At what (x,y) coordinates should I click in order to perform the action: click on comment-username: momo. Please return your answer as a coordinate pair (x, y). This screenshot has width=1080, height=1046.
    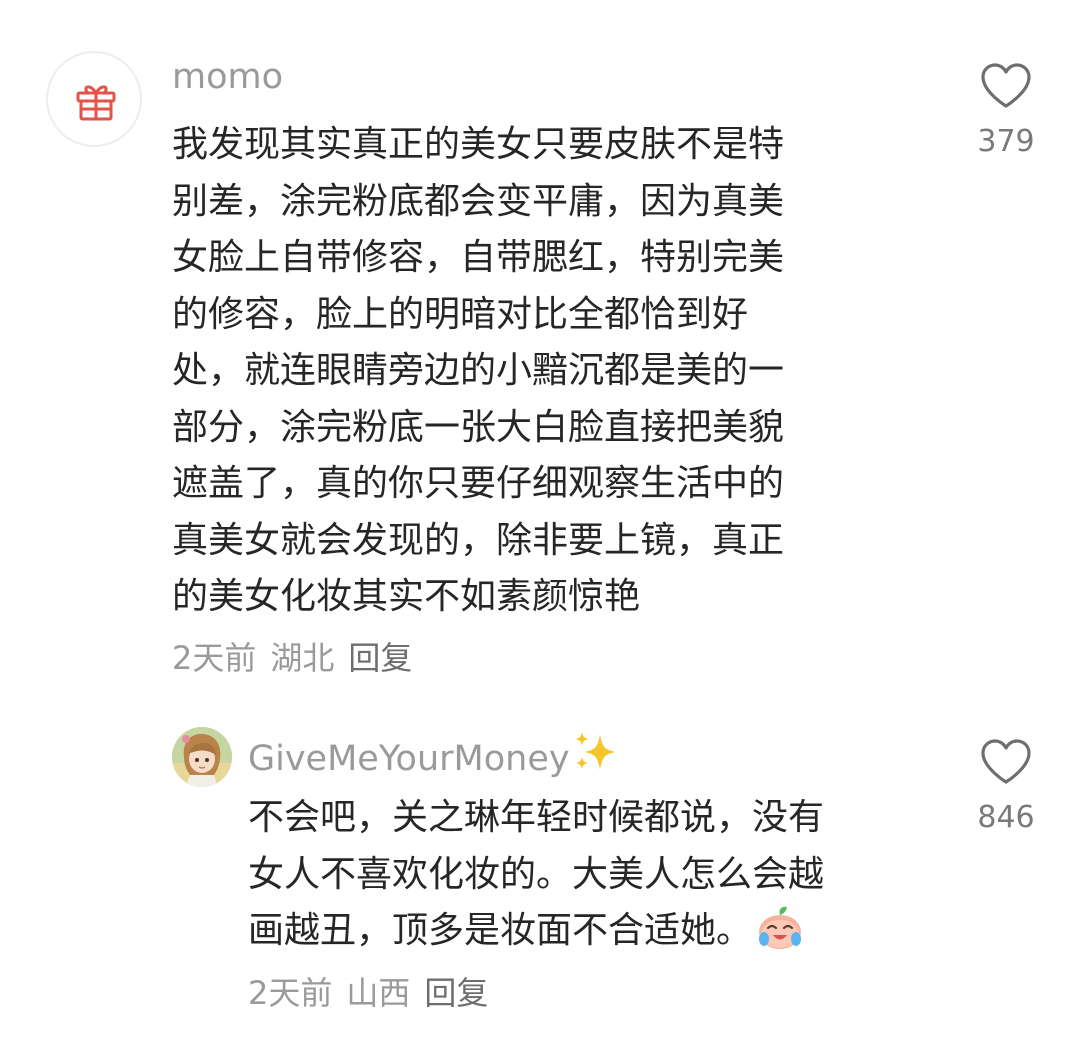
    Looking at the image, I should click on (227, 77).